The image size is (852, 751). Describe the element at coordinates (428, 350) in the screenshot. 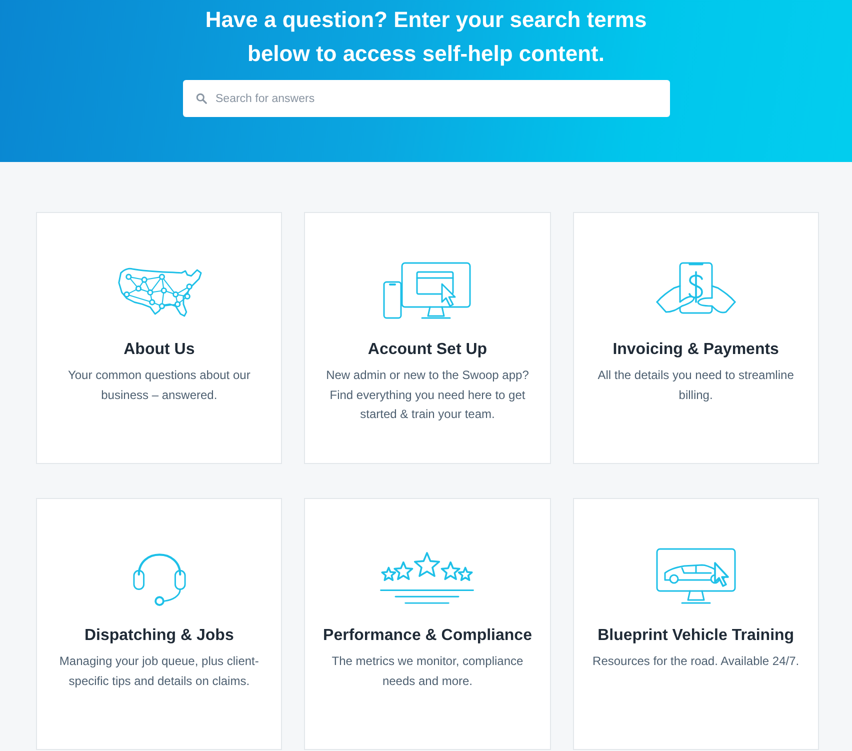

I see `card-title: Account Set Up` at that location.